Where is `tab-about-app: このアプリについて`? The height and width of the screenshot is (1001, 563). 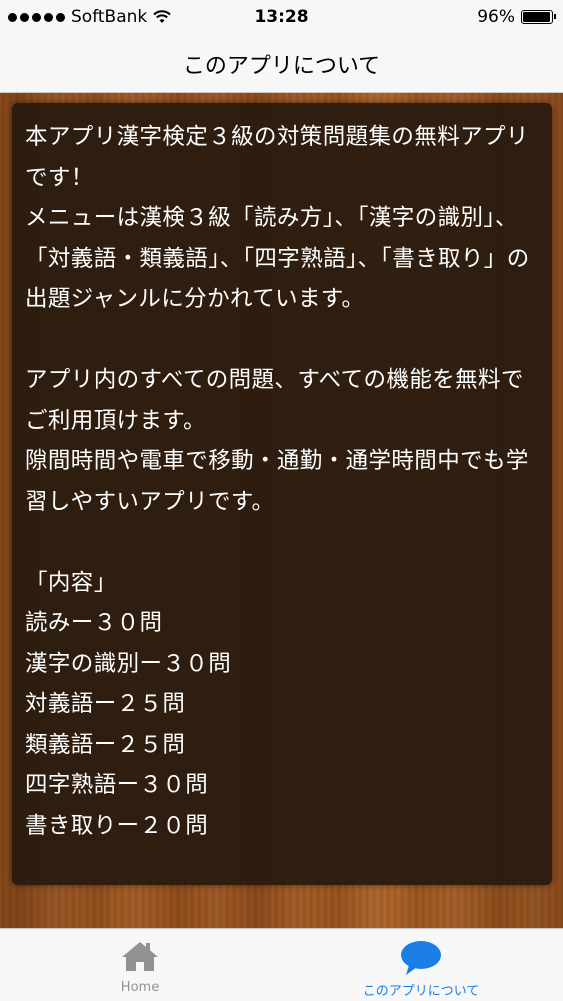
tab-about-app: このアプリについて is located at coordinates (421, 965).